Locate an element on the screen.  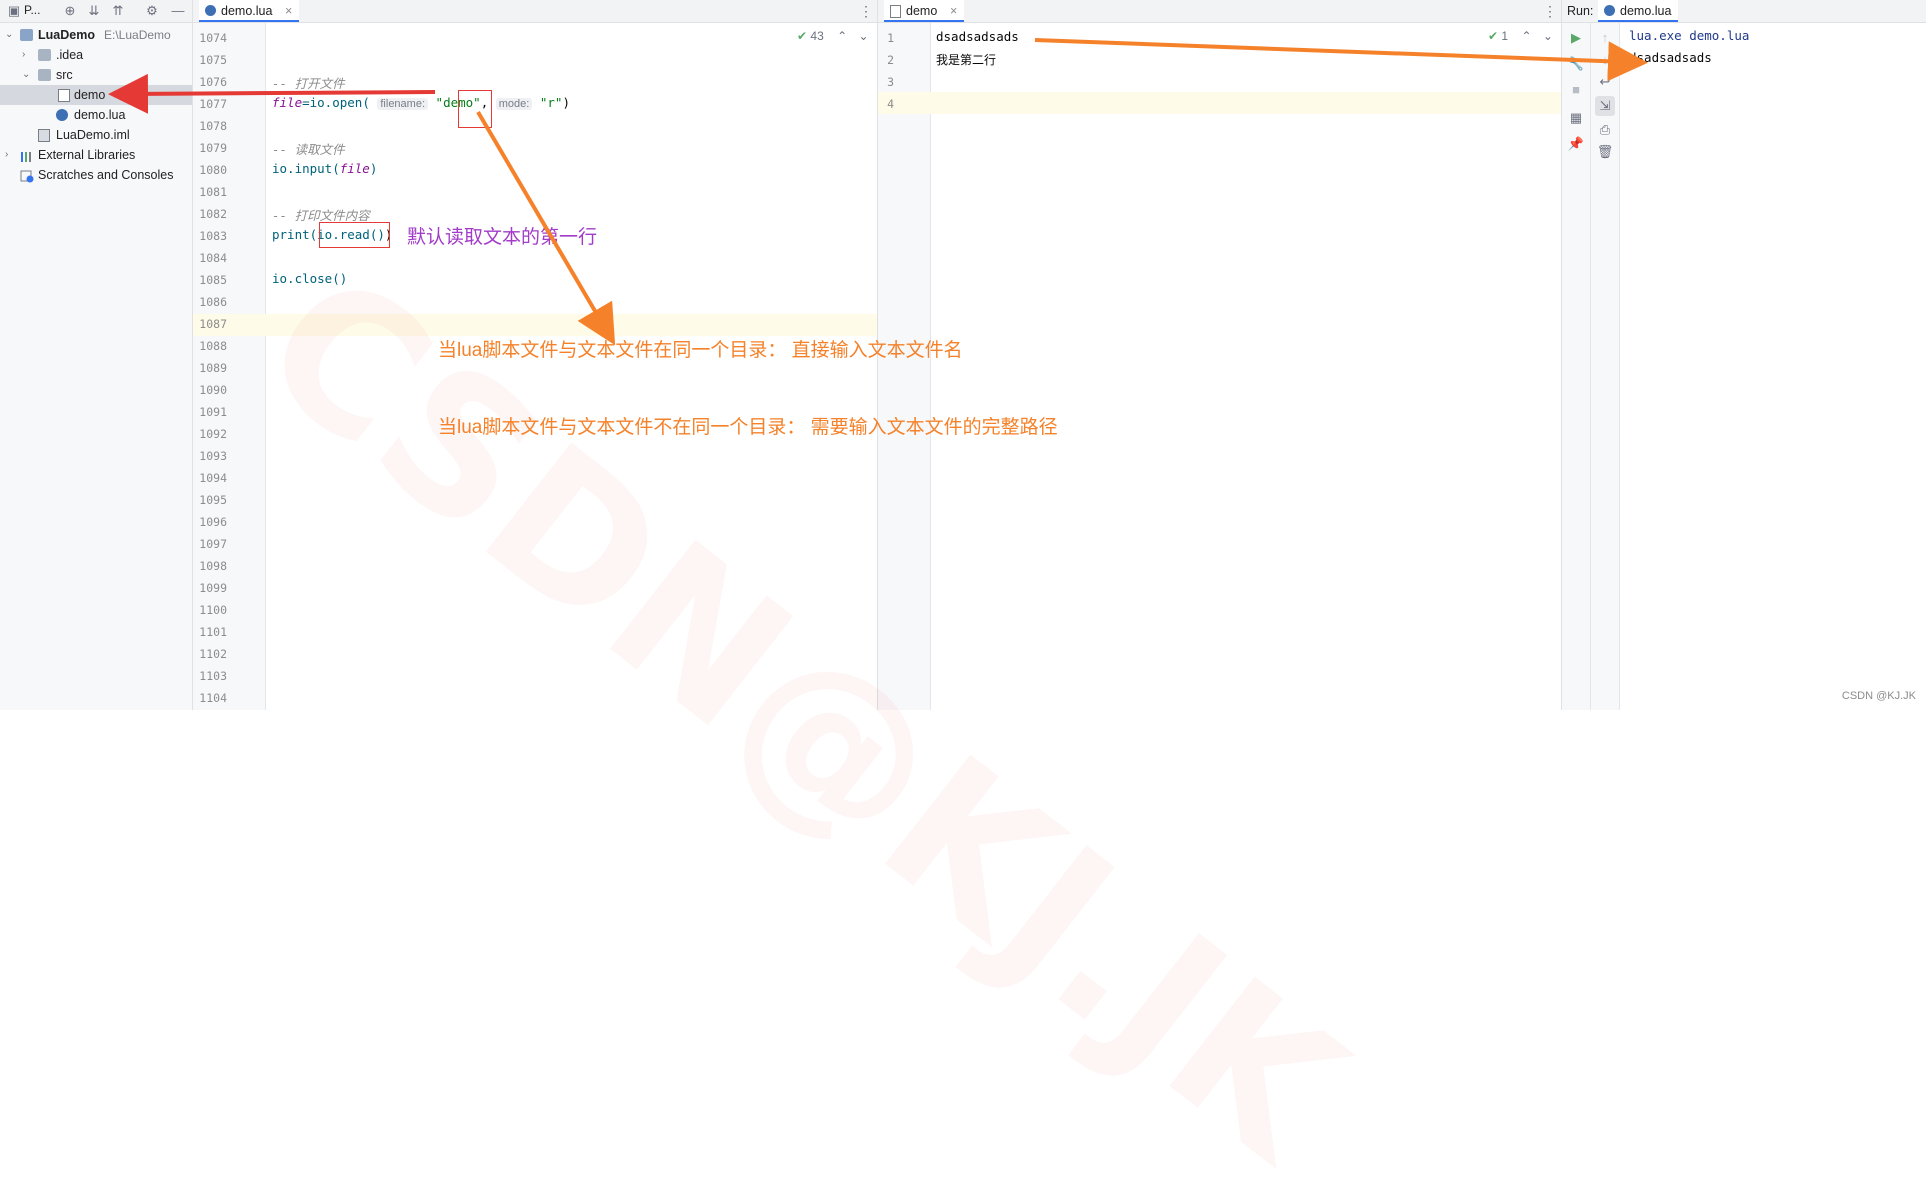
line-number: 2 is located at coordinates (890, 60).